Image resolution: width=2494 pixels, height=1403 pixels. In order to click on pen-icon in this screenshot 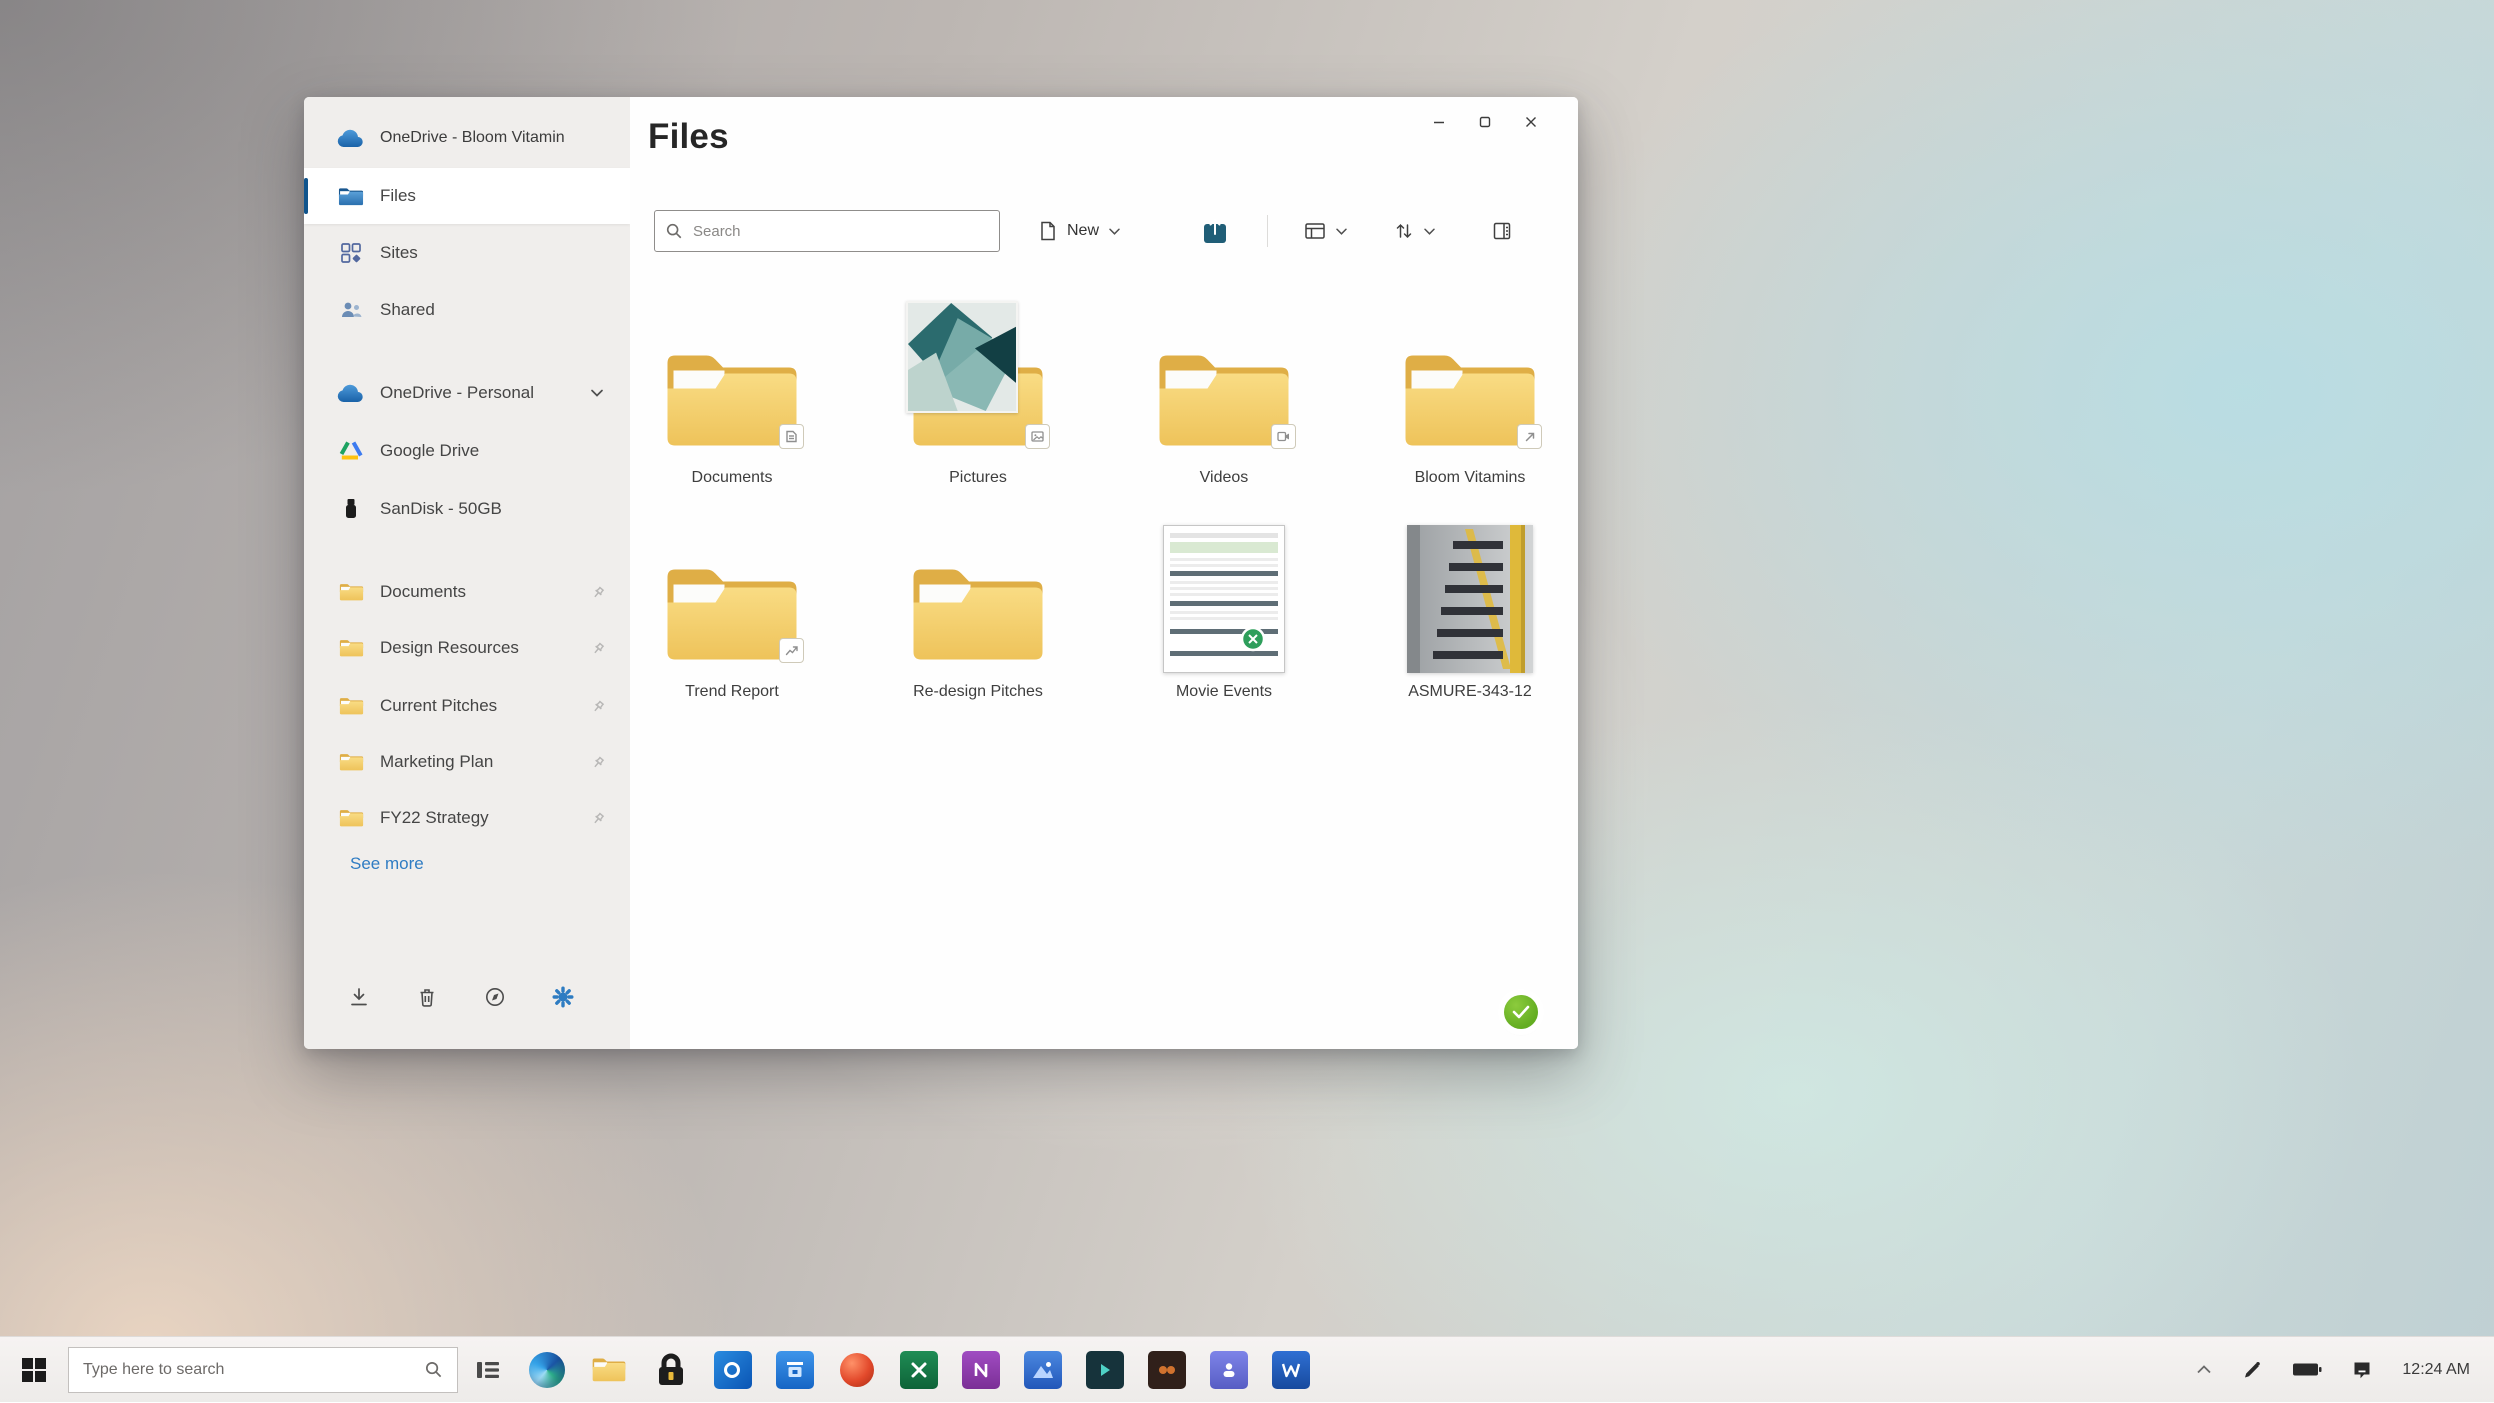, I will do `click(2252, 1370)`.